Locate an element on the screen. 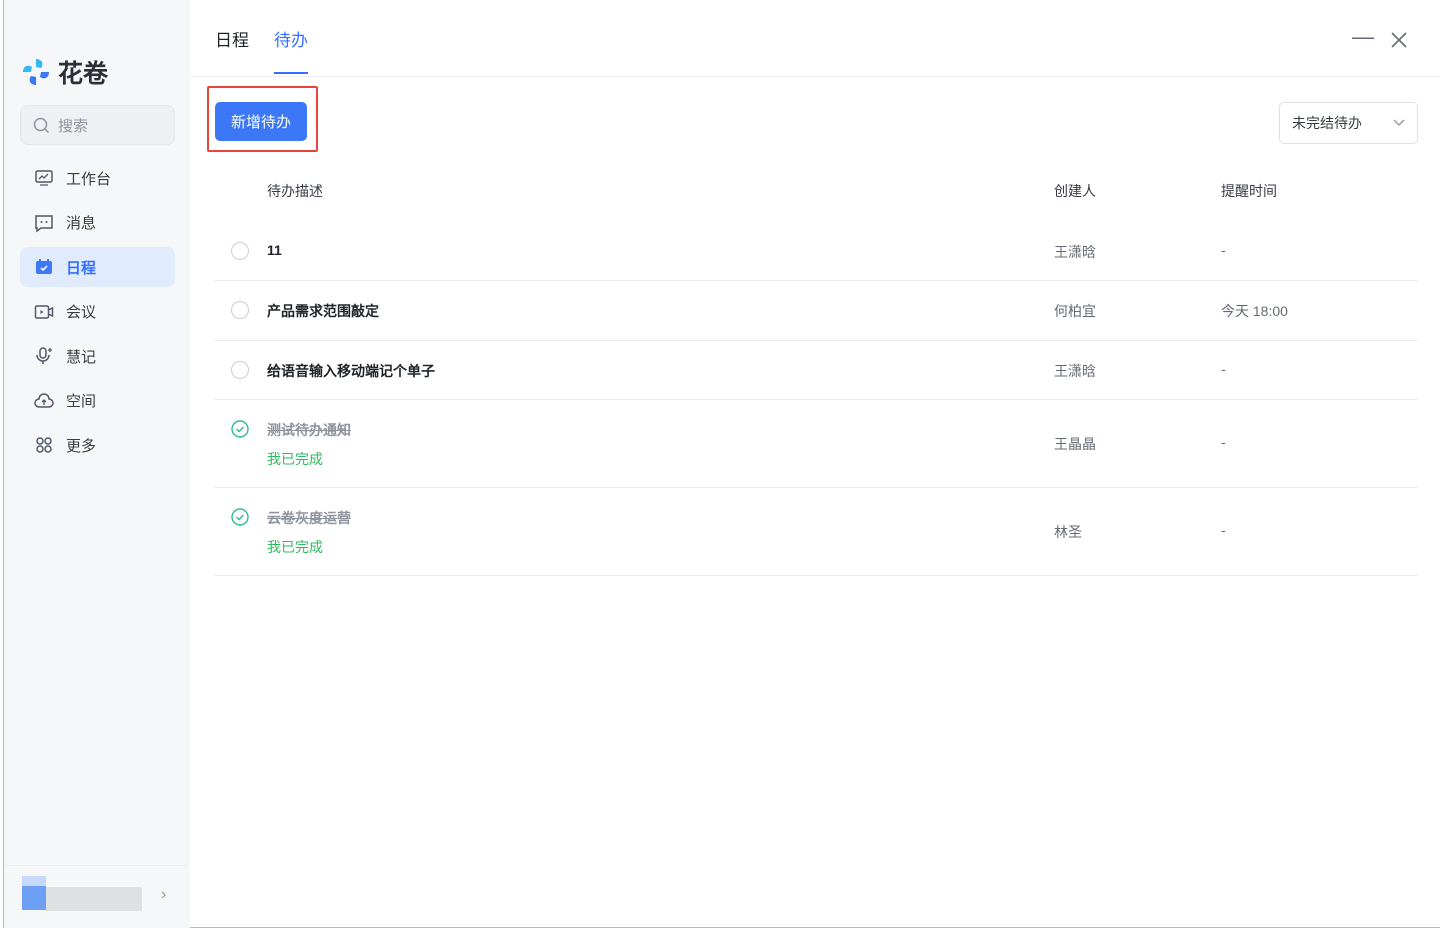 This screenshot has width=1440, height=928. cloud-upload-icon is located at coordinates (44, 400).